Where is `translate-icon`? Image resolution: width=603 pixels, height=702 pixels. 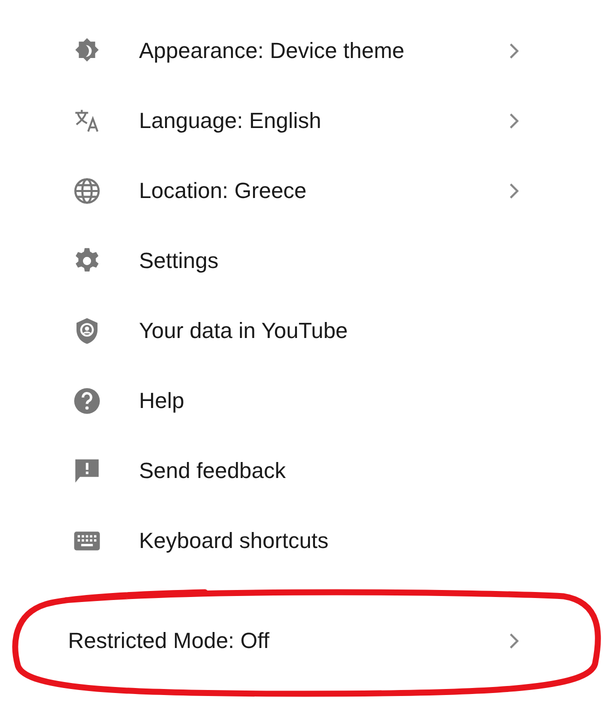 translate-icon is located at coordinates (87, 121).